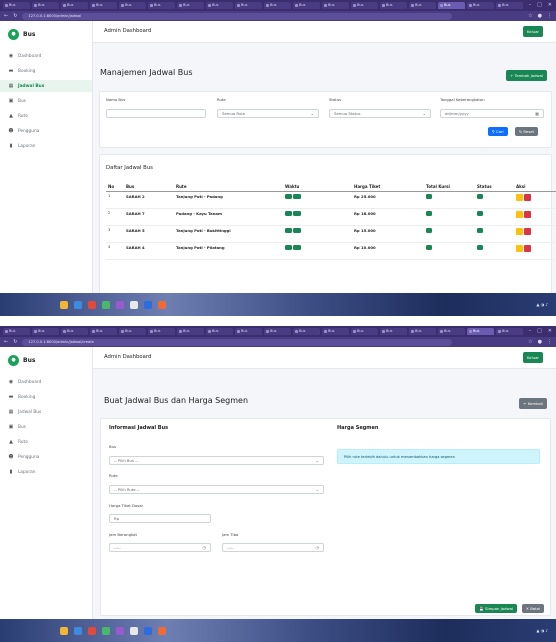  I want to click on calendar-icon: ▦, so click(537, 113).